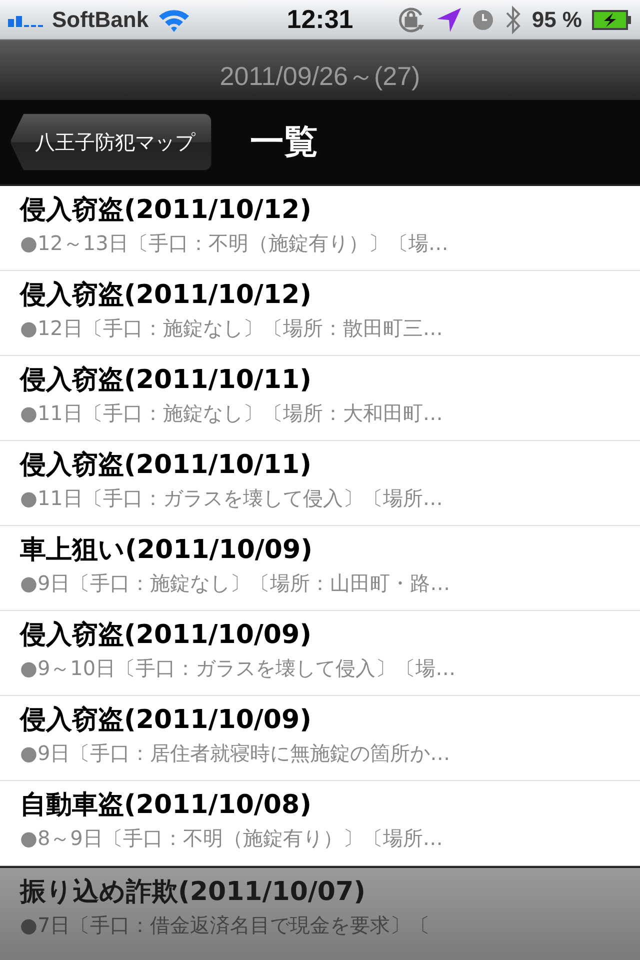 This screenshot has width=640, height=960. I want to click on battery-icon, so click(612, 20).